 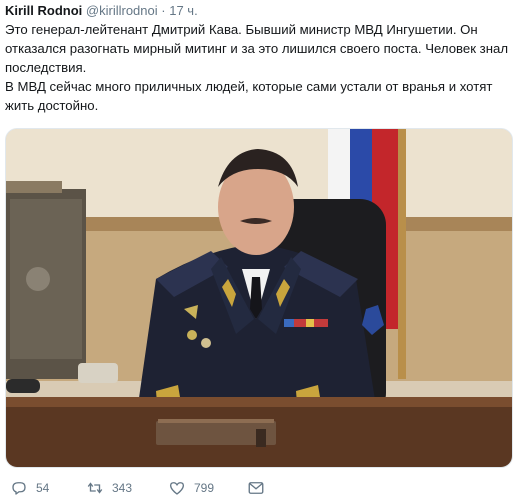 I want to click on tweet-header: Kirill Rodnoi @kirillrodnoi · 17 ч., so click(x=101, y=11).